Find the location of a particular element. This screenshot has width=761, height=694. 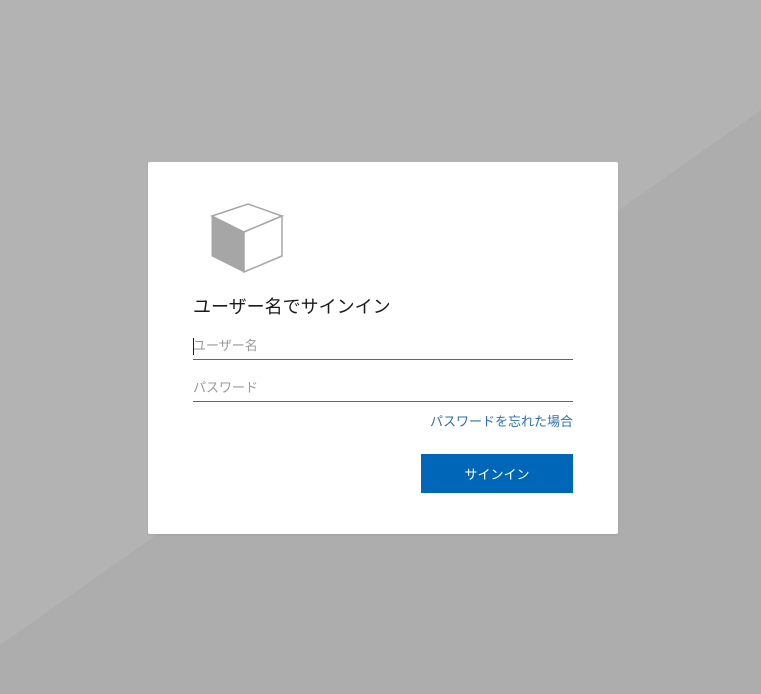

forgot-password-link: パスワードを忘れた場合 is located at coordinates (501, 420).